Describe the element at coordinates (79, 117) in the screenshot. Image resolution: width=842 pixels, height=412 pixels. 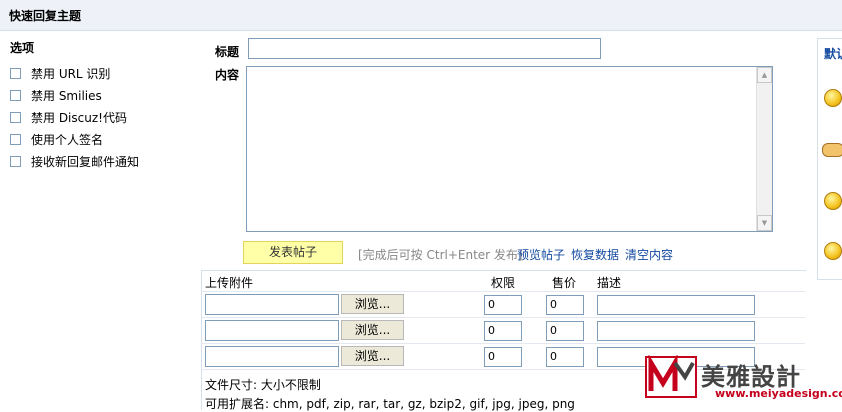
I see `option-label: 禁用 Discuz!代码` at that location.